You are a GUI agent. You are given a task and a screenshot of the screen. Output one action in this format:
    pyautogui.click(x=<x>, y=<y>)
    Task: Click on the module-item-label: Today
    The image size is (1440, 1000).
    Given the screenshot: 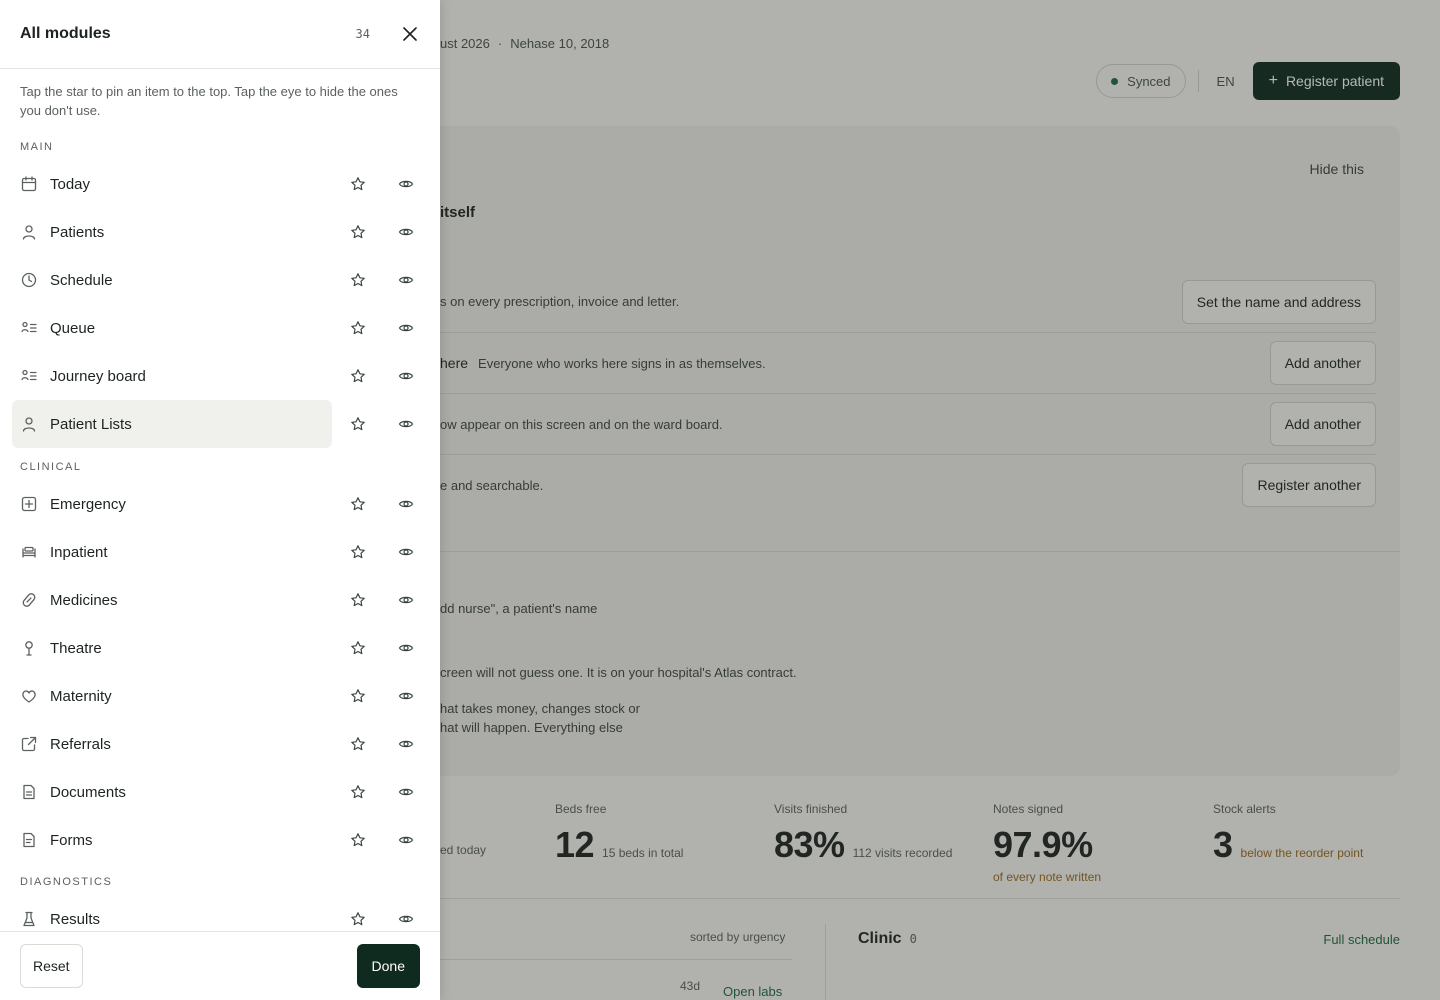 What is the action you would take?
    pyautogui.click(x=70, y=184)
    